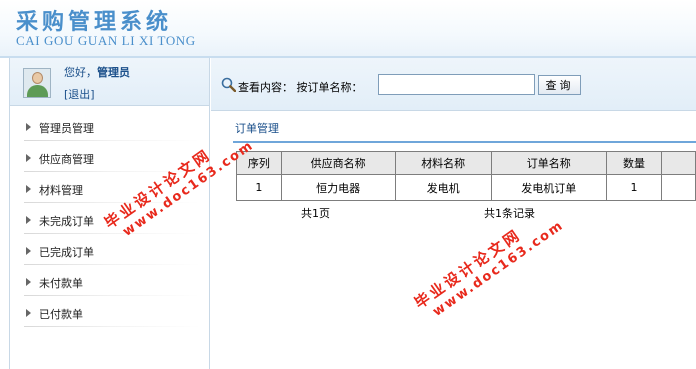  I want to click on table-cell: 发电机订单, so click(548, 187).